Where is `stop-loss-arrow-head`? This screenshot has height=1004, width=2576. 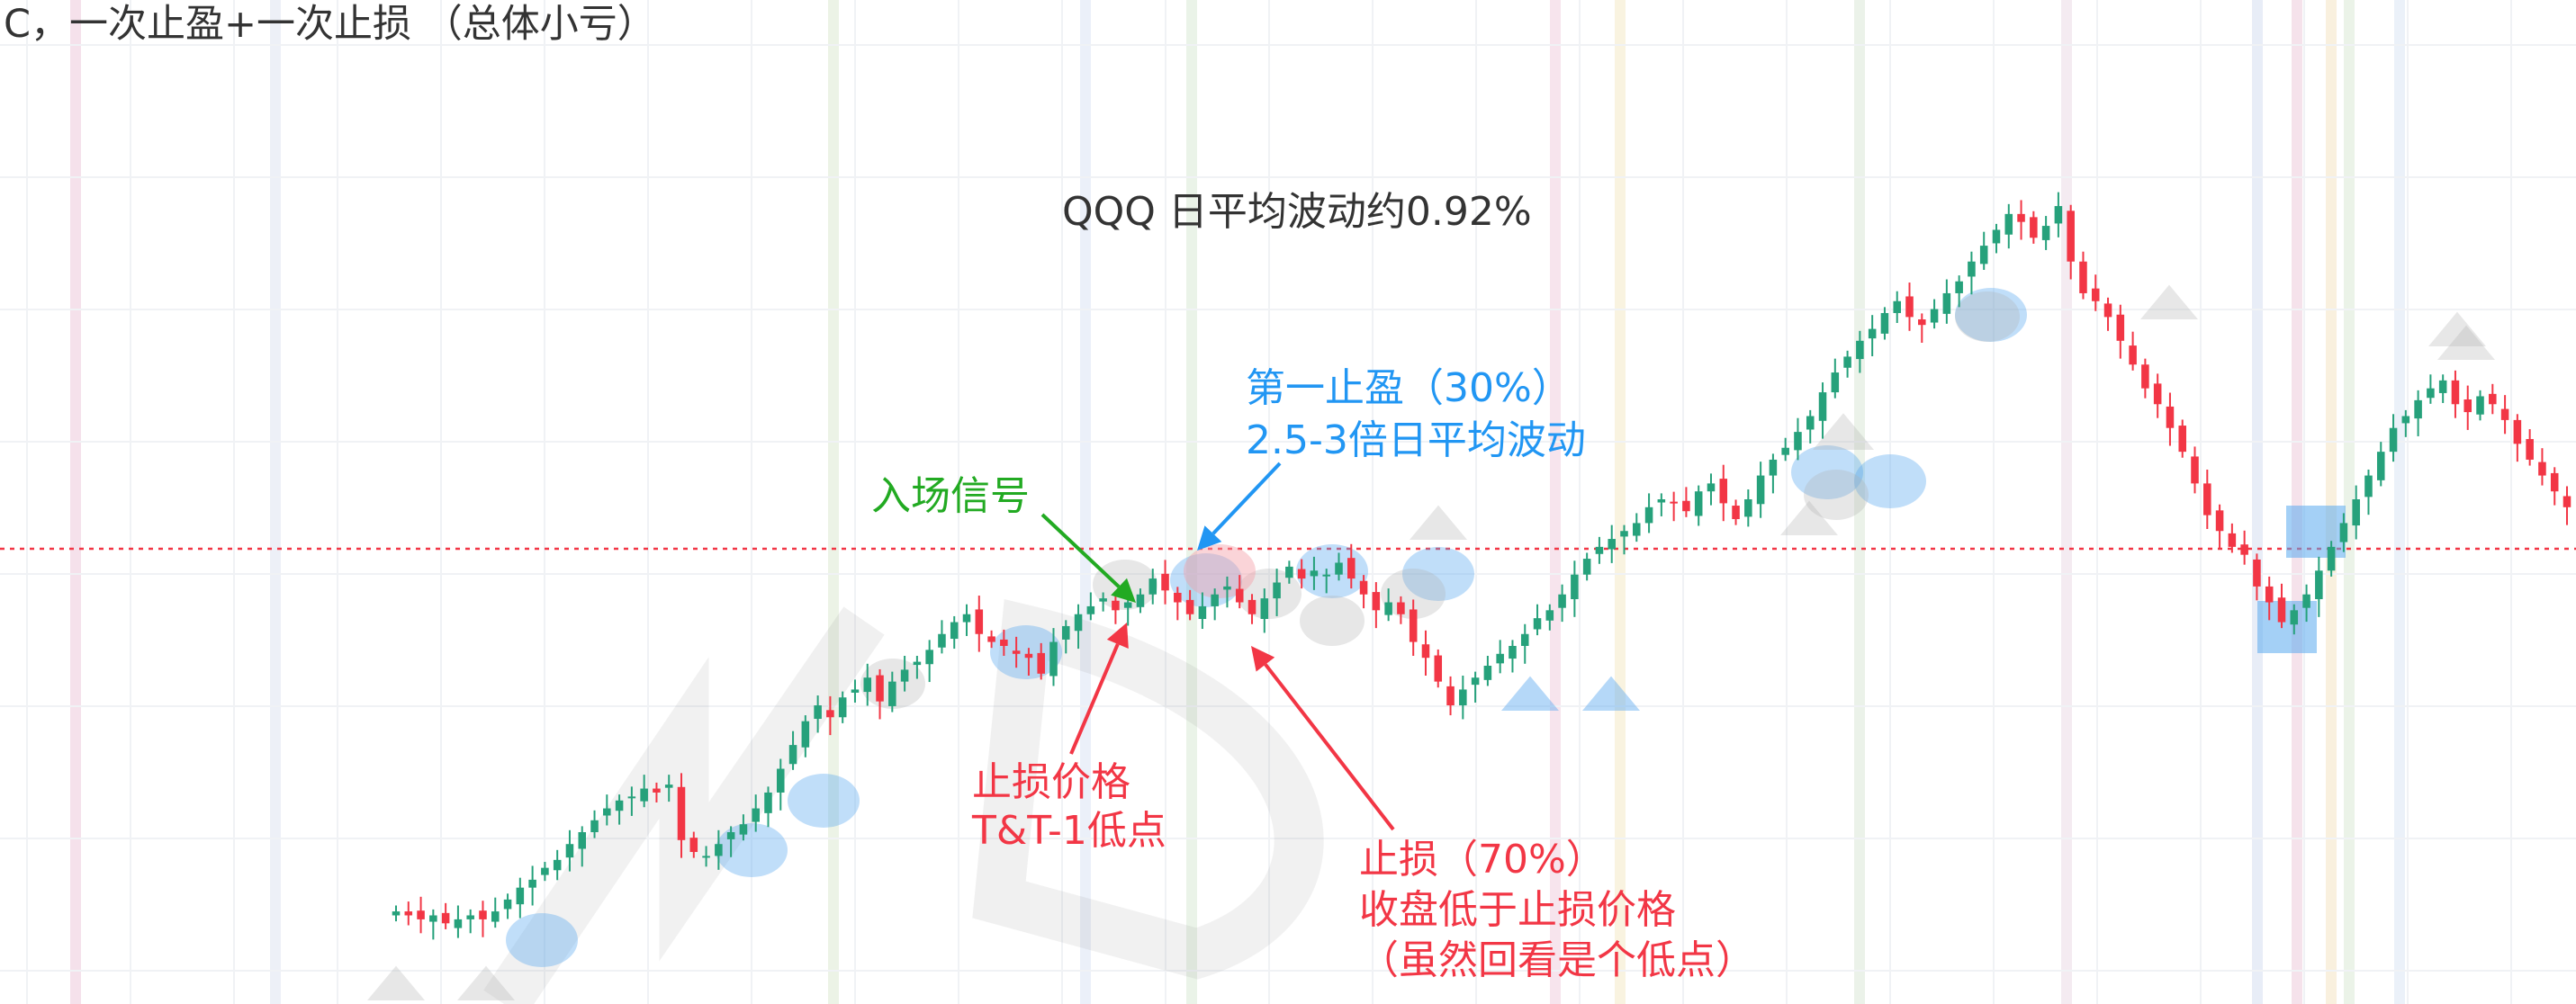
stop-loss-arrow-head is located at coordinates (1263, 659).